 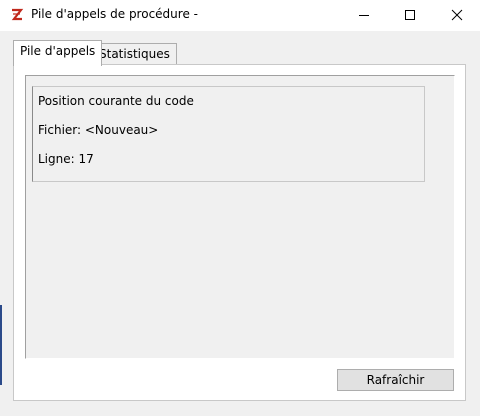 What do you see at coordinates (395, 380) in the screenshot?
I see `refresh-button: Rafraîchir` at bounding box center [395, 380].